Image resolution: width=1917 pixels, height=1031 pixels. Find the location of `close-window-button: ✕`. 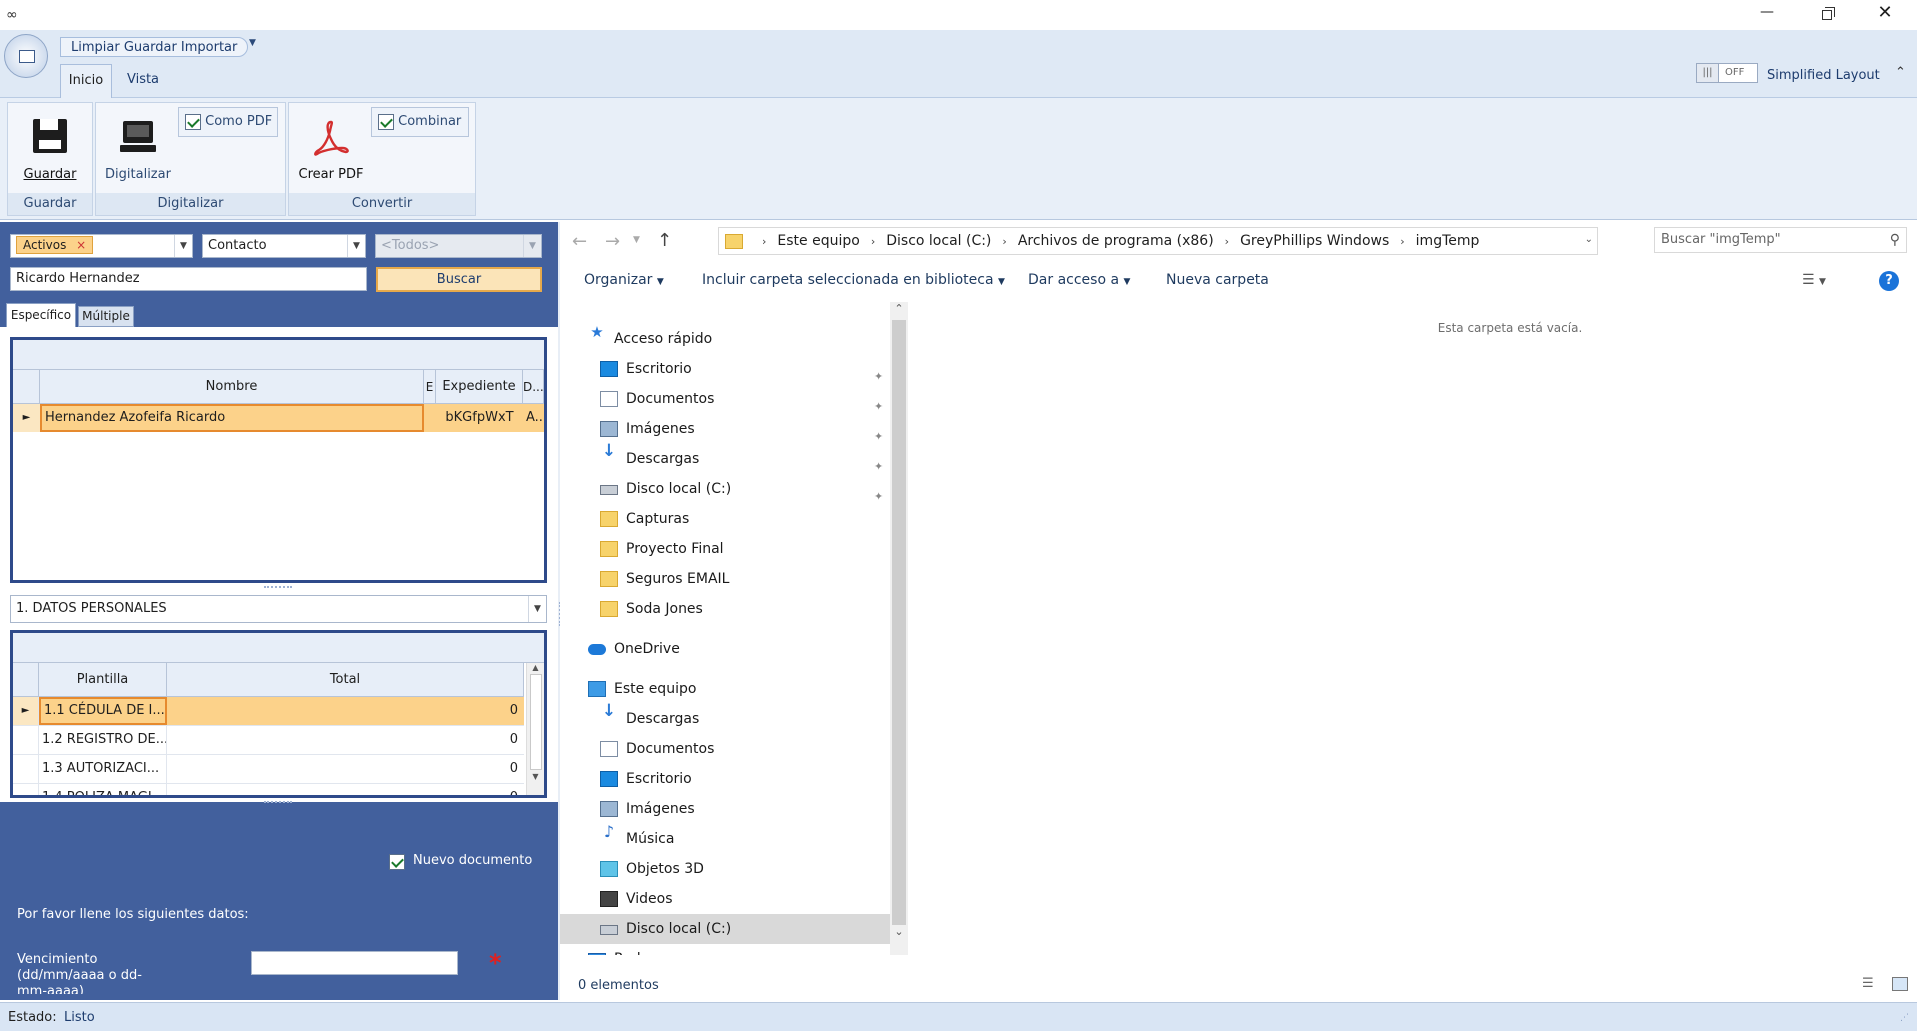

close-window-button: ✕ is located at coordinates (1885, 14).